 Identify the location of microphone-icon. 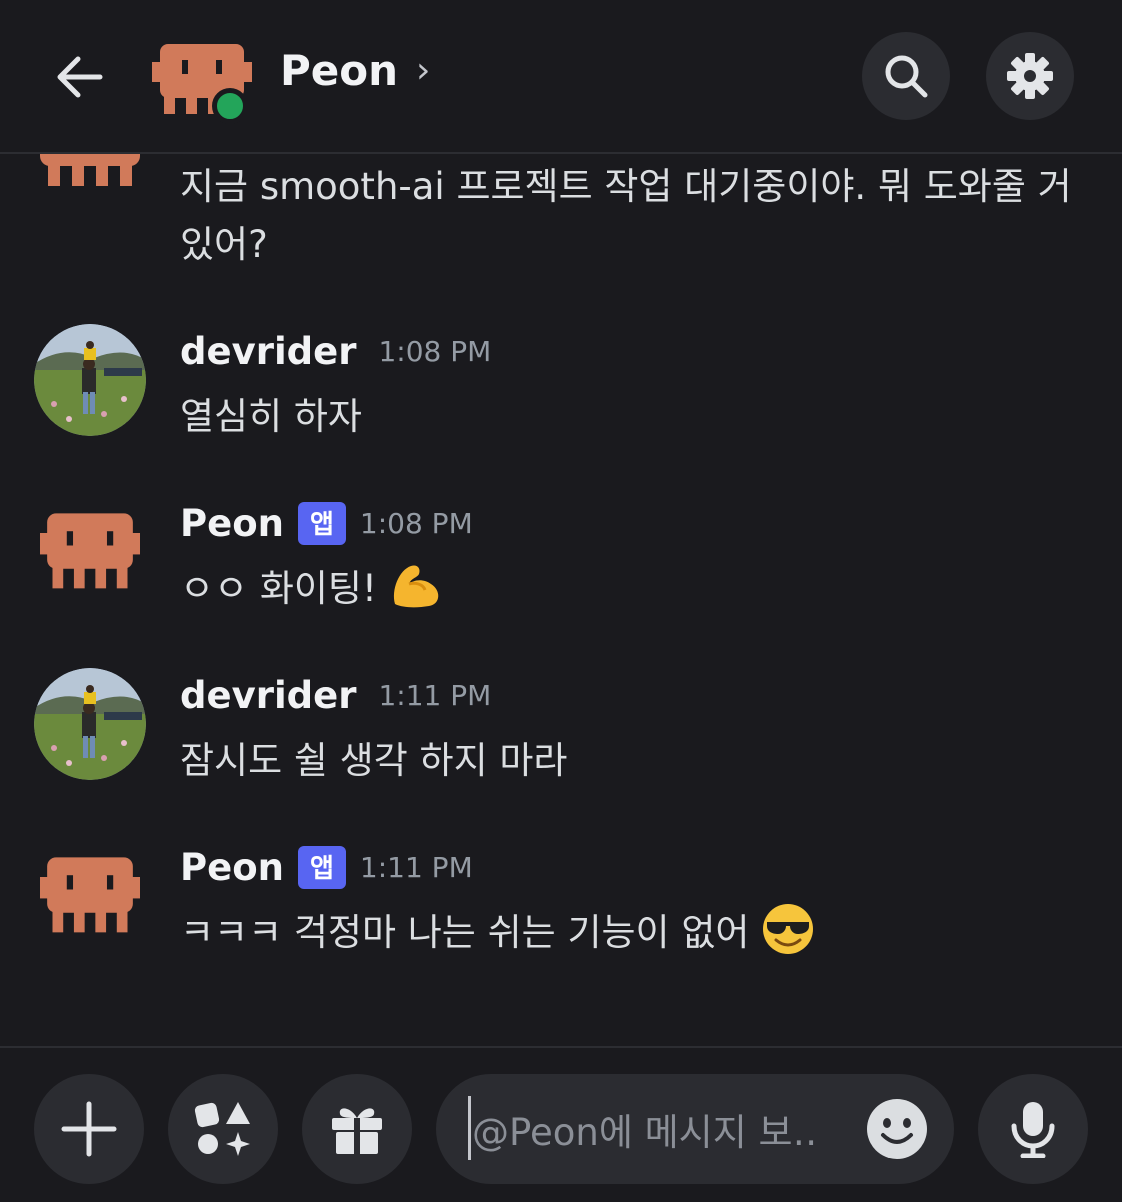
(1033, 1130).